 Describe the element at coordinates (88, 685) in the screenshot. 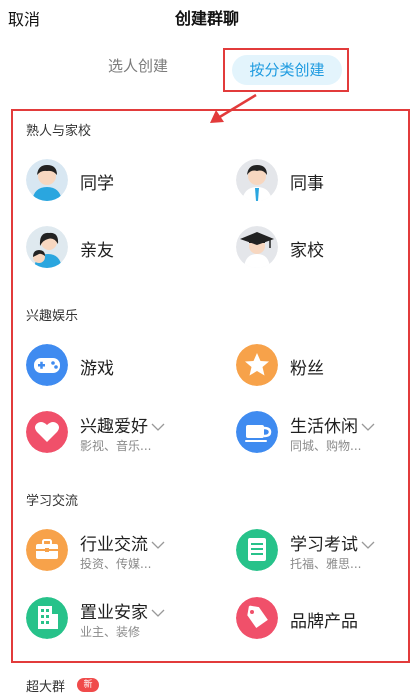

I see `new-badge: 新` at that location.